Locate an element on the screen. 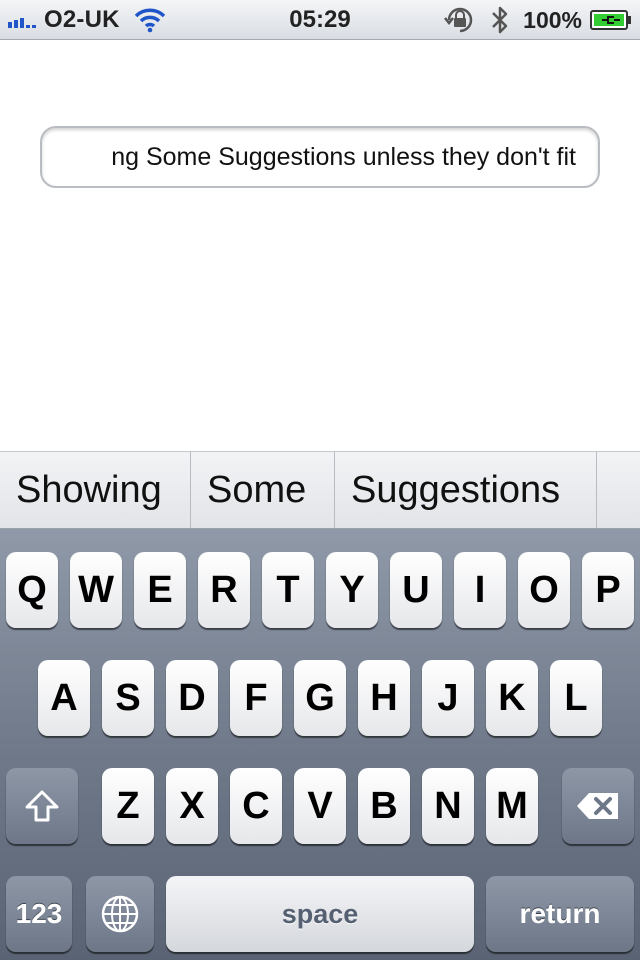  key-h: H is located at coordinates (384, 698).